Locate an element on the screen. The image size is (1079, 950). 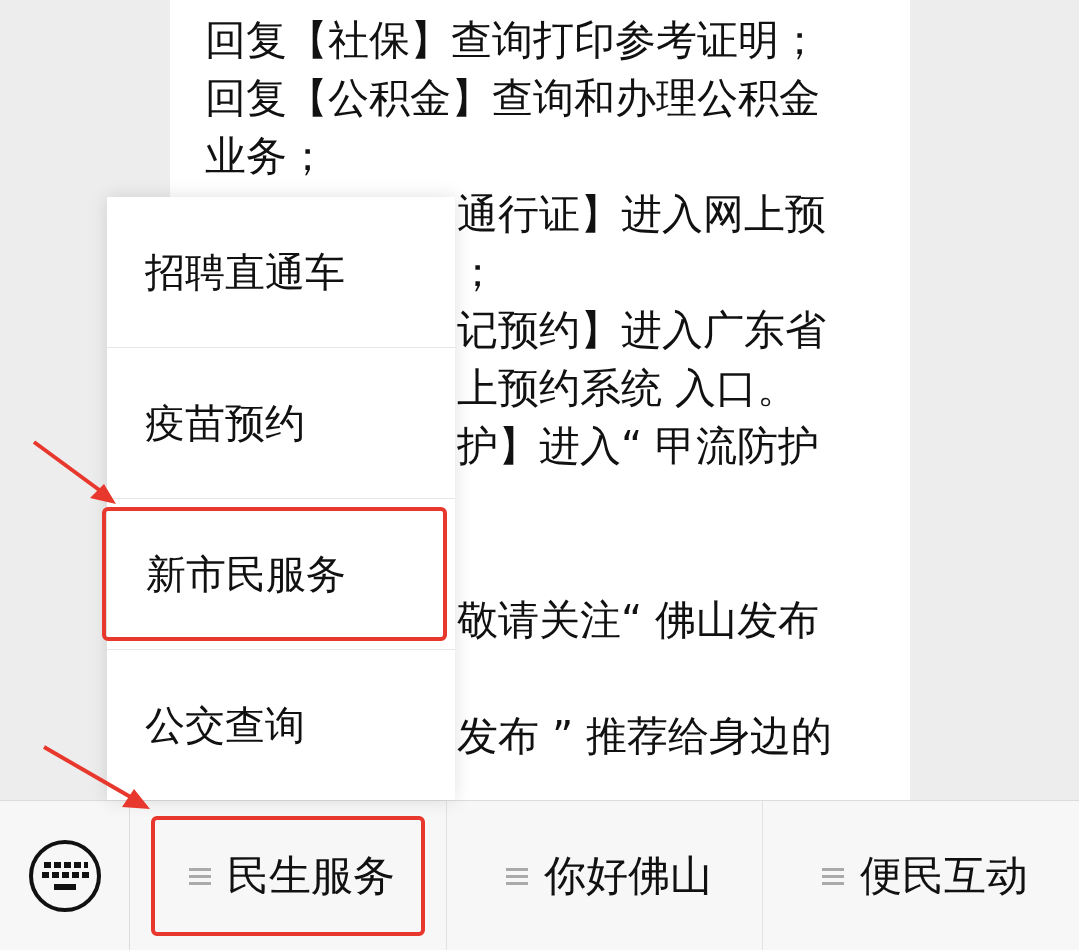
menu-item: 招聘直通车 is located at coordinates (274, 272).